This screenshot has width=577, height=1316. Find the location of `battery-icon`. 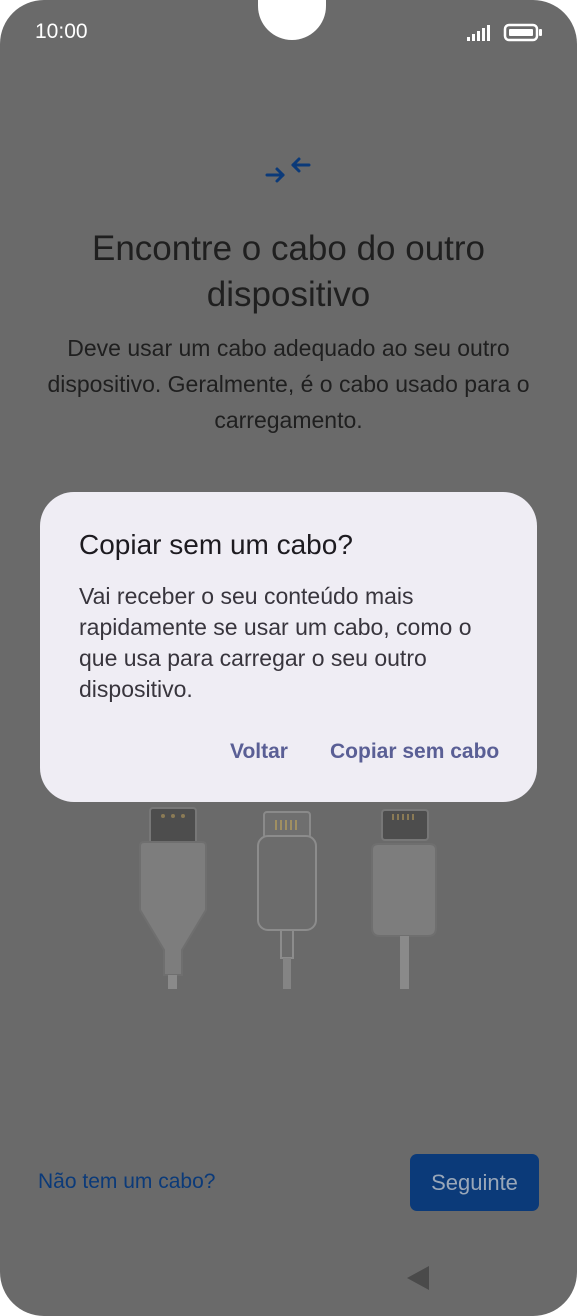

battery-icon is located at coordinates (522, 32).